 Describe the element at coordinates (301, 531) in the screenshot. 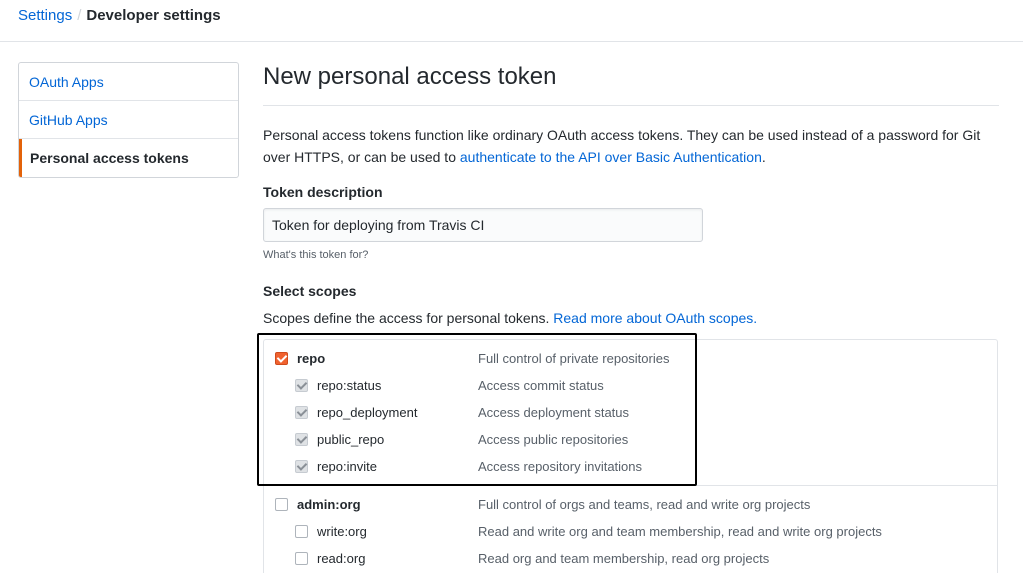

I see `write-org-checkbox` at that location.